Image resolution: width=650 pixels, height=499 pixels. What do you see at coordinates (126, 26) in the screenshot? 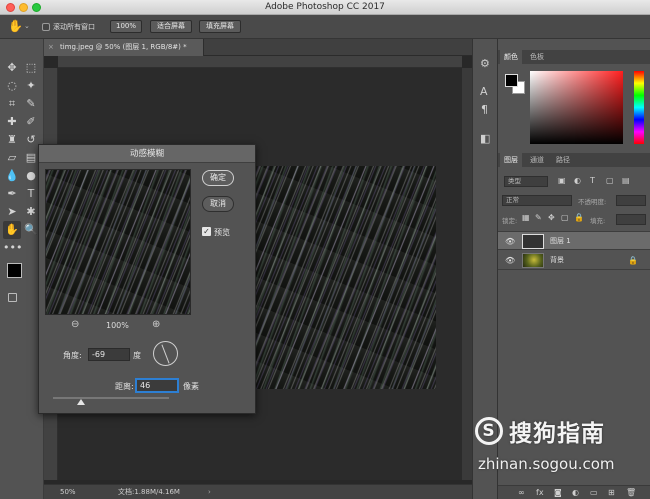
I see `zoom-100-button: 100%` at bounding box center [126, 26].